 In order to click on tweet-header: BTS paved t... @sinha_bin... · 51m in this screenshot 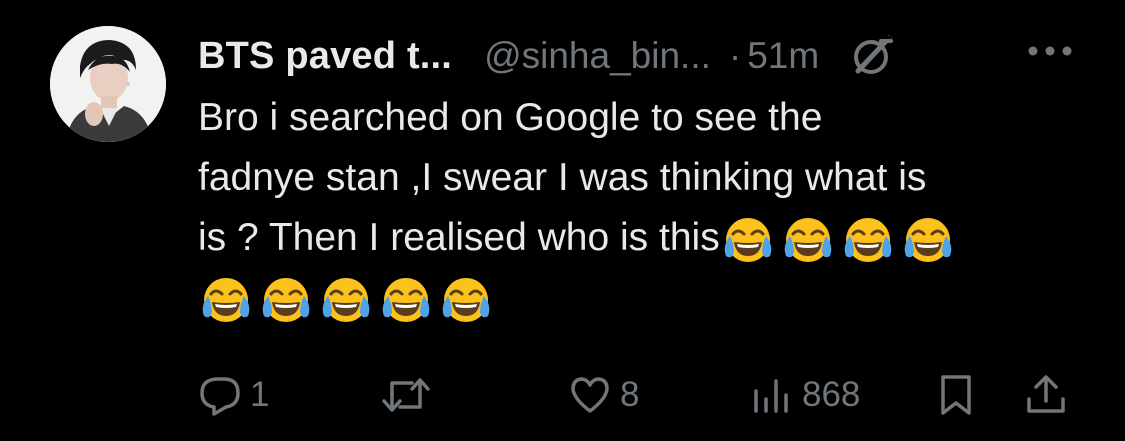, I will do `click(638, 56)`.